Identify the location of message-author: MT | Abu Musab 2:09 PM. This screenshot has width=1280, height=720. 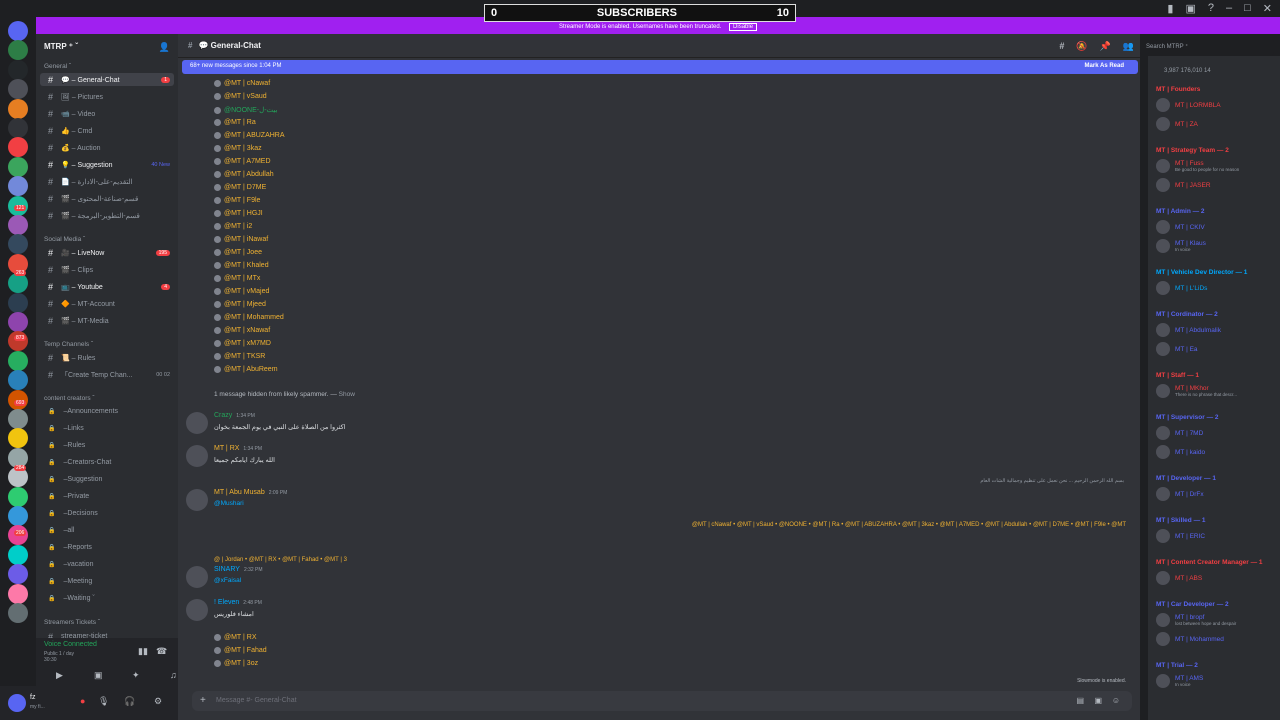
(250, 492).